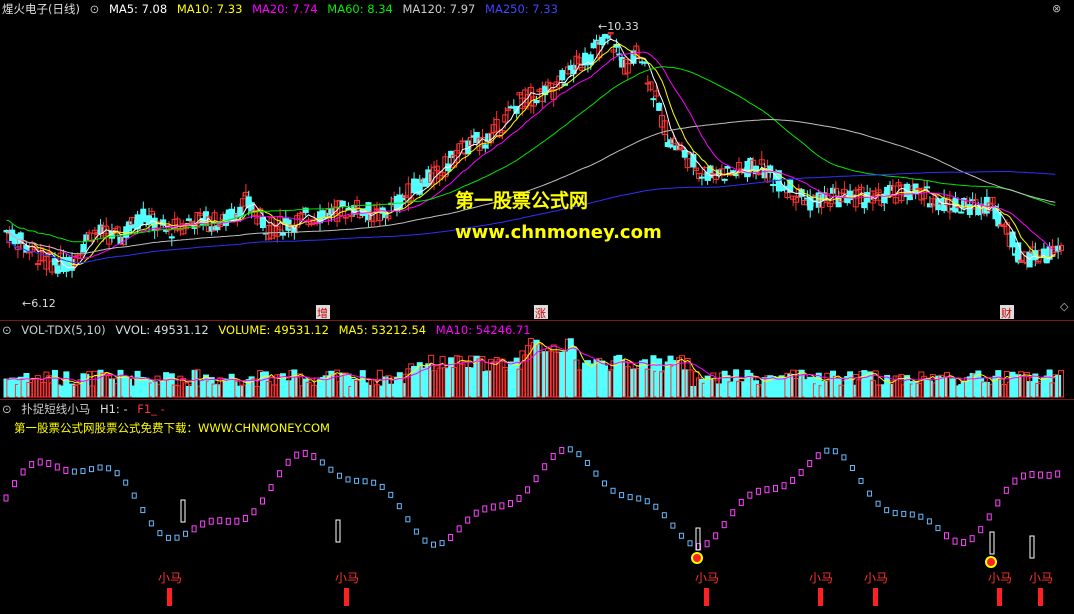 This screenshot has width=1074, height=614. I want to click on high-price-label: ←10.33, so click(618, 26).